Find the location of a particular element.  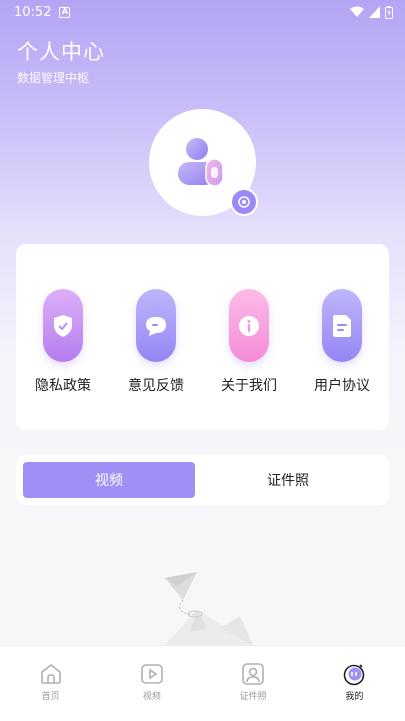

page-header: 个人中心 数据管理中枢 is located at coordinates (61, 61).